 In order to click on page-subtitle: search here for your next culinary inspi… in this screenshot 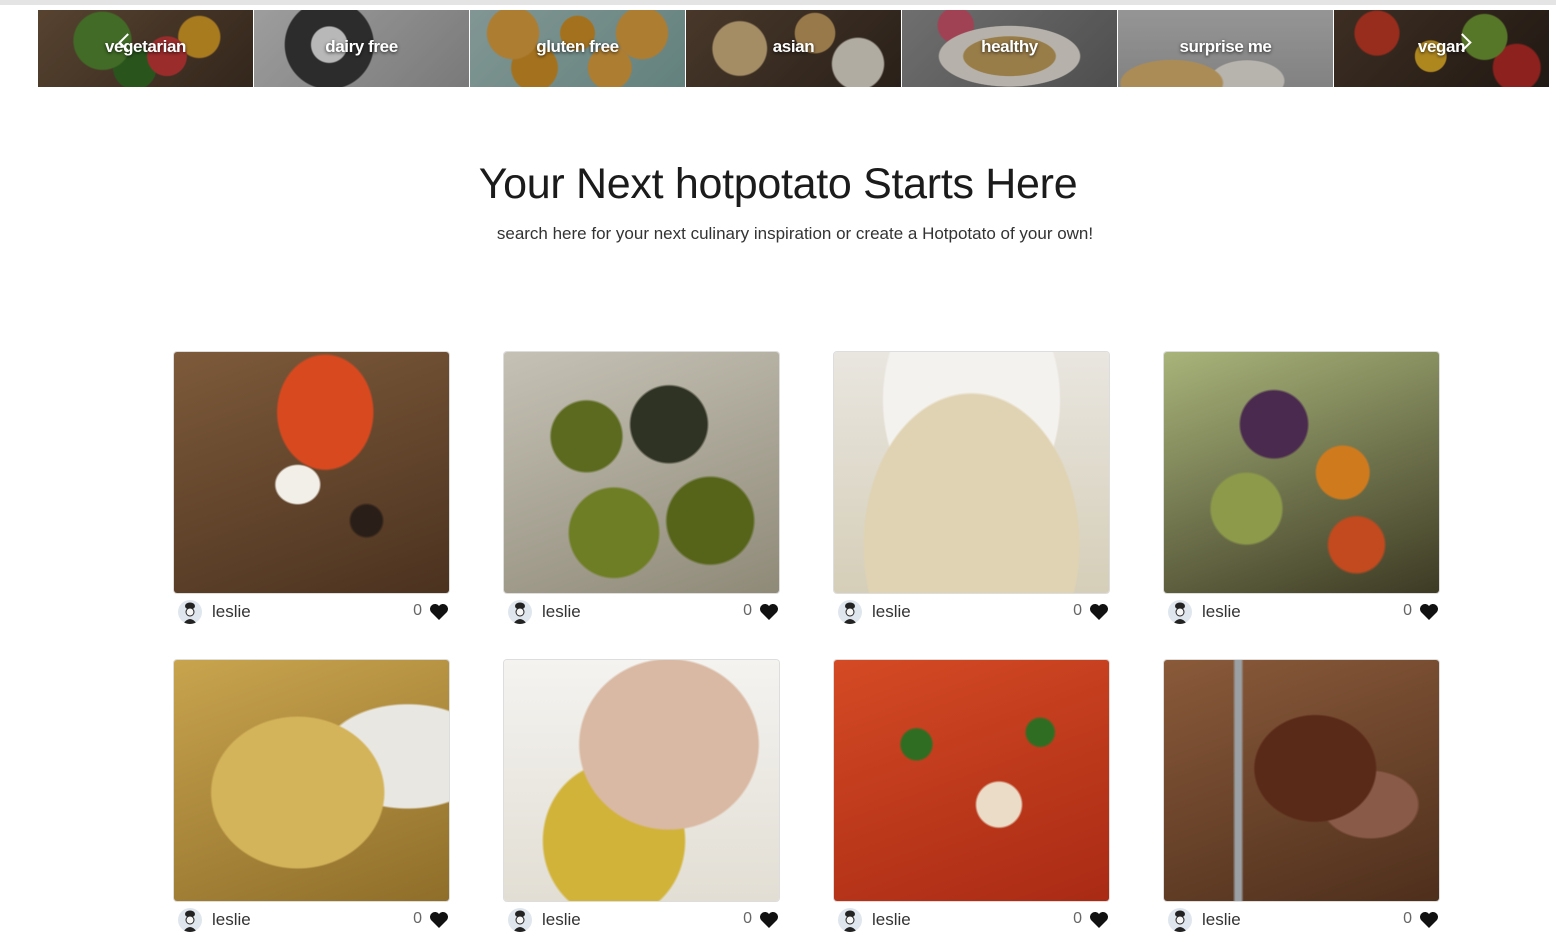, I will do `click(795, 233)`.